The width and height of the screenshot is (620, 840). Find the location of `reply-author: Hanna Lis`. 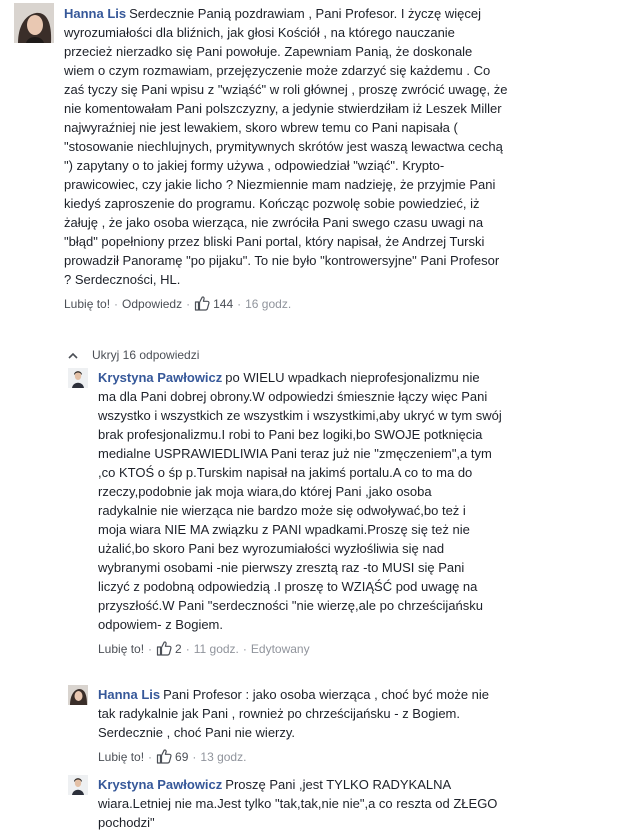

reply-author: Hanna Lis is located at coordinates (129, 694).